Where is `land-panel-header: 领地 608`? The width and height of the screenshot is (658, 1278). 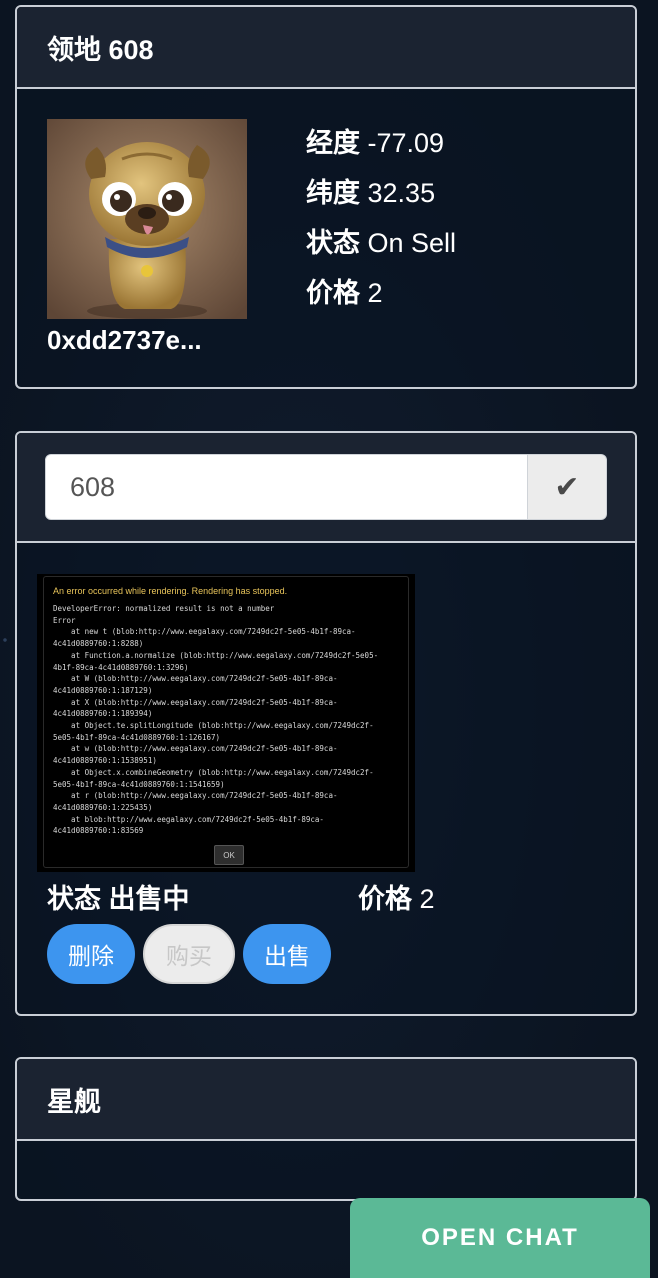 land-panel-header: 领地 608 is located at coordinates (326, 48).